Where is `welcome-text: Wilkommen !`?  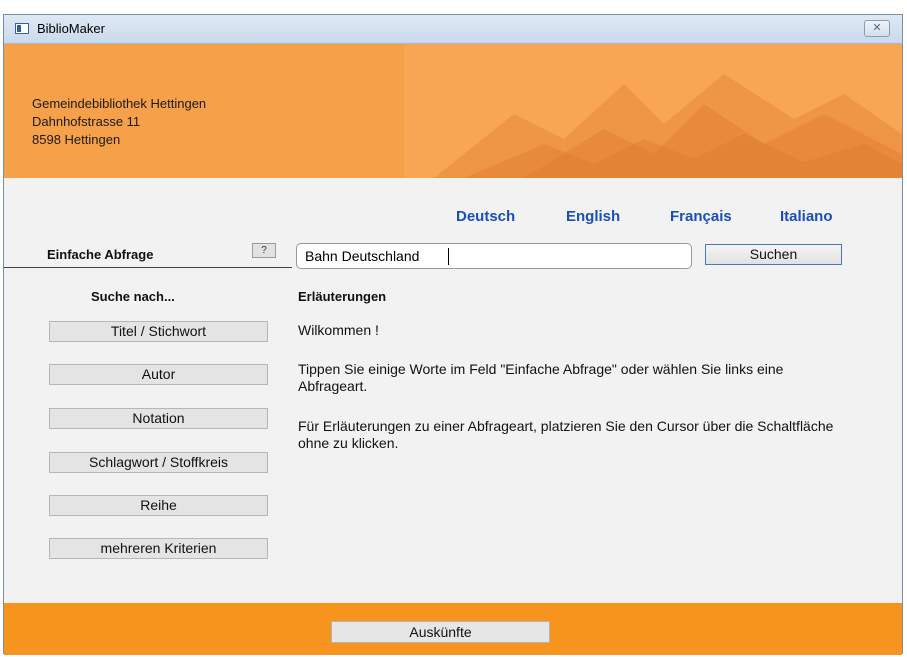 welcome-text: Wilkommen ! is located at coordinates (338, 330).